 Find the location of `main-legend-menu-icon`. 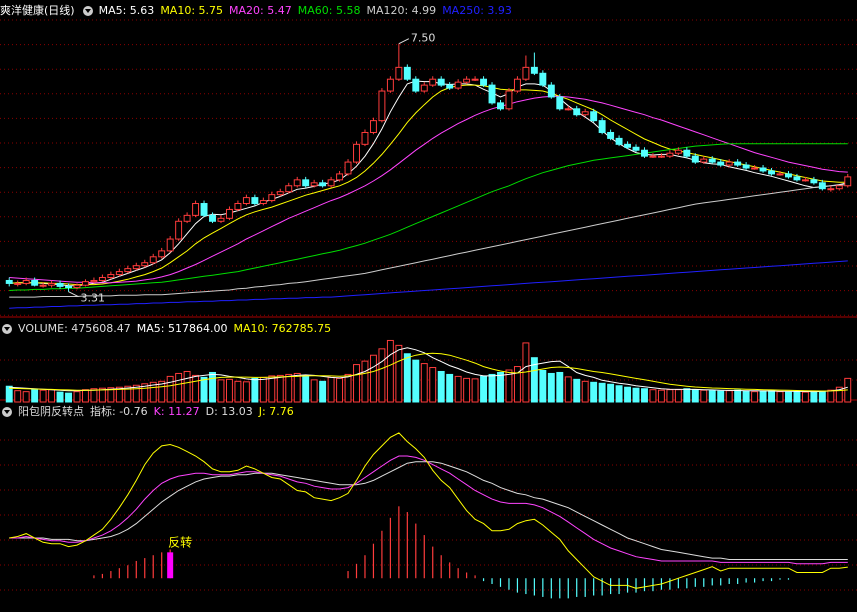

main-legend-menu-icon is located at coordinates (87, 11).